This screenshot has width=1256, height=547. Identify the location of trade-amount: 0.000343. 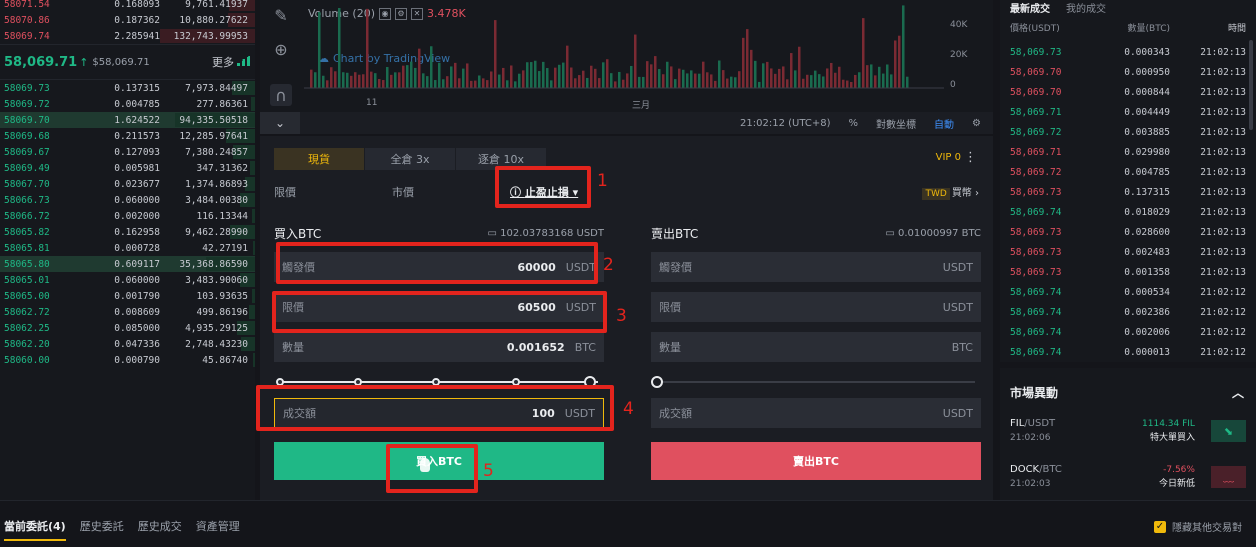
(1147, 52).